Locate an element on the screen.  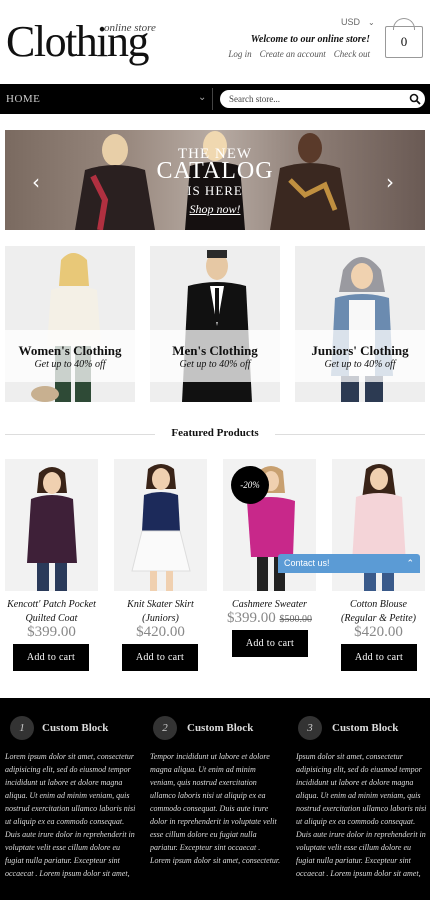
checkout-link: Check out is located at coordinates (352, 54).